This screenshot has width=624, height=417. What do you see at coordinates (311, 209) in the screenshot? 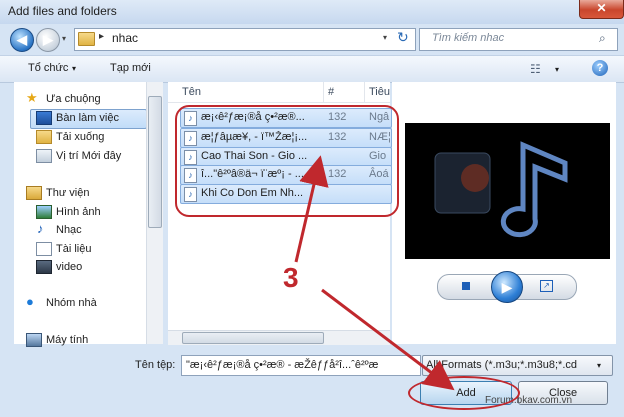
I see `annotation-arrow-up` at bounding box center [311, 209].